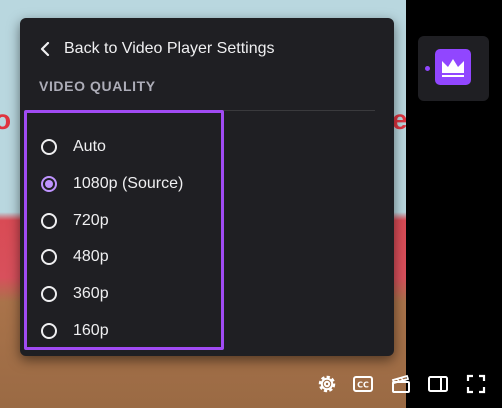 This screenshot has height=408, width=502. I want to click on option-label: 480p, so click(91, 256).